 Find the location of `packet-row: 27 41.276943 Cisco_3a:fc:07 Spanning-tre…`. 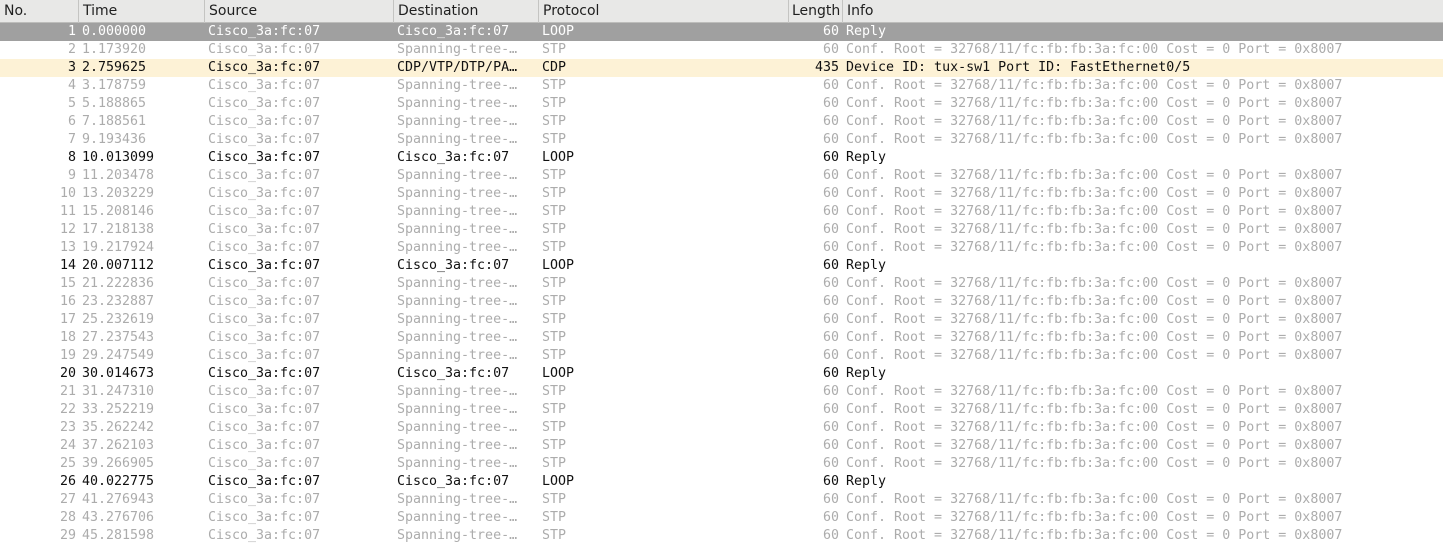

packet-row: 27 41.276943 Cisco_3a:fc:07 Spanning-tre… is located at coordinates (721, 500).